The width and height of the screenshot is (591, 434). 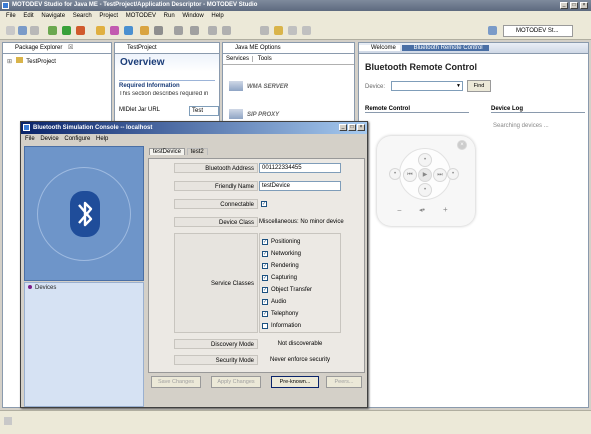 I want to click on jar-url-row: MIDlet Jar URL Test, so click(x=169, y=111).